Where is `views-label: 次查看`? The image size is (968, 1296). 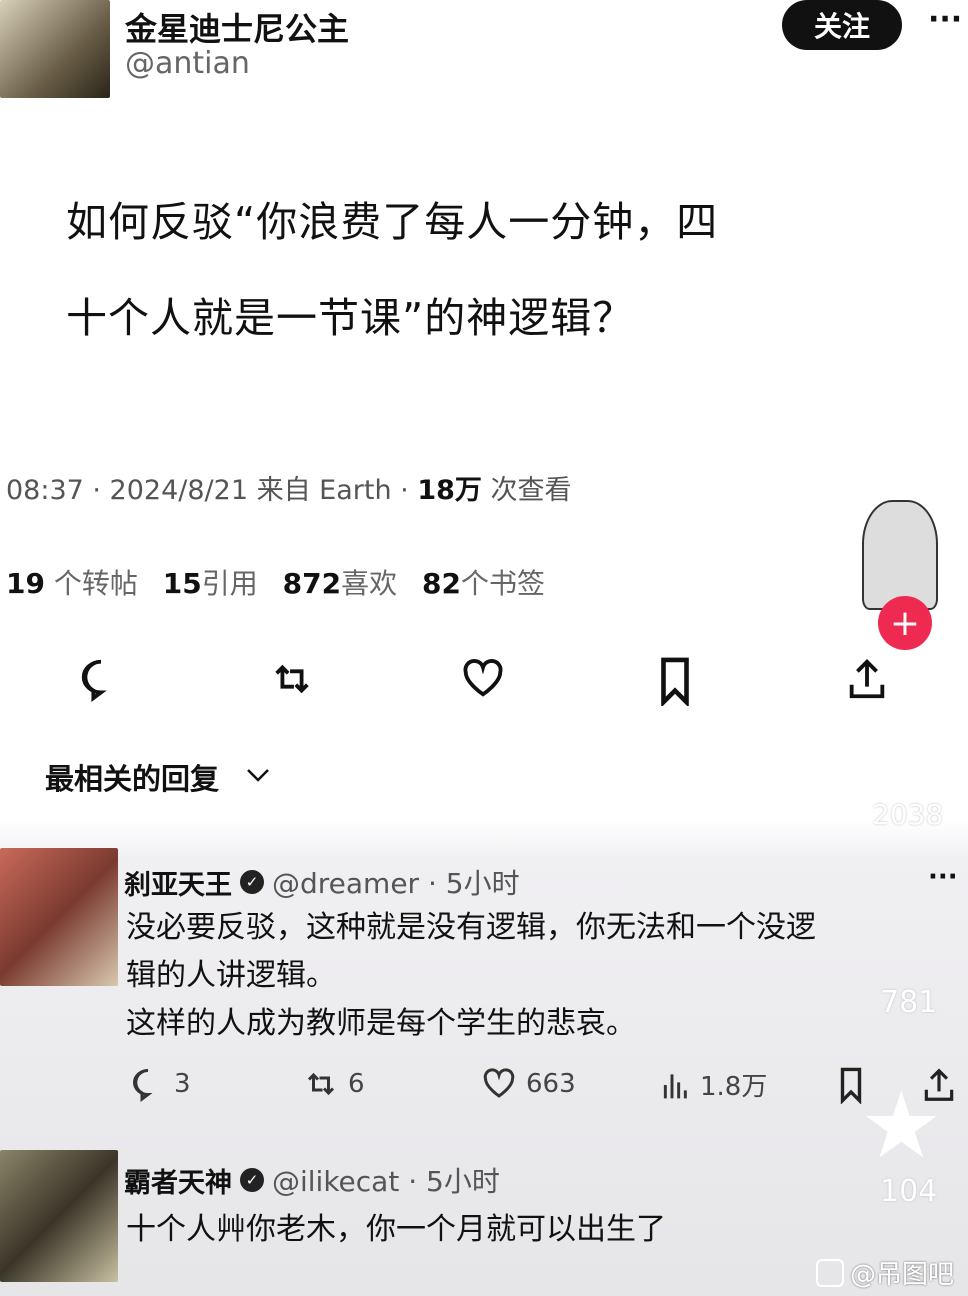 views-label: 次查看 is located at coordinates (526, 490).